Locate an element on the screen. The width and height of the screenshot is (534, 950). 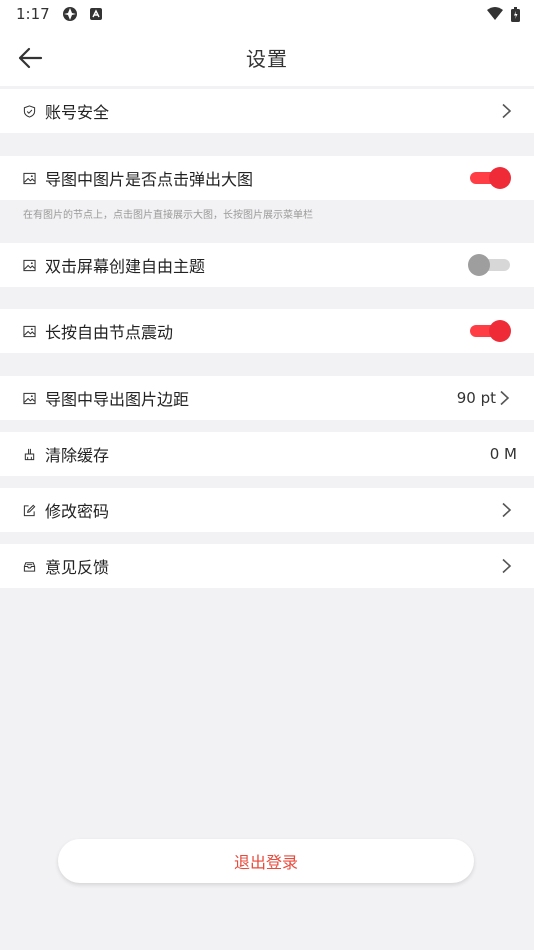
shield-check-icon is located at coordinates (29, 111).